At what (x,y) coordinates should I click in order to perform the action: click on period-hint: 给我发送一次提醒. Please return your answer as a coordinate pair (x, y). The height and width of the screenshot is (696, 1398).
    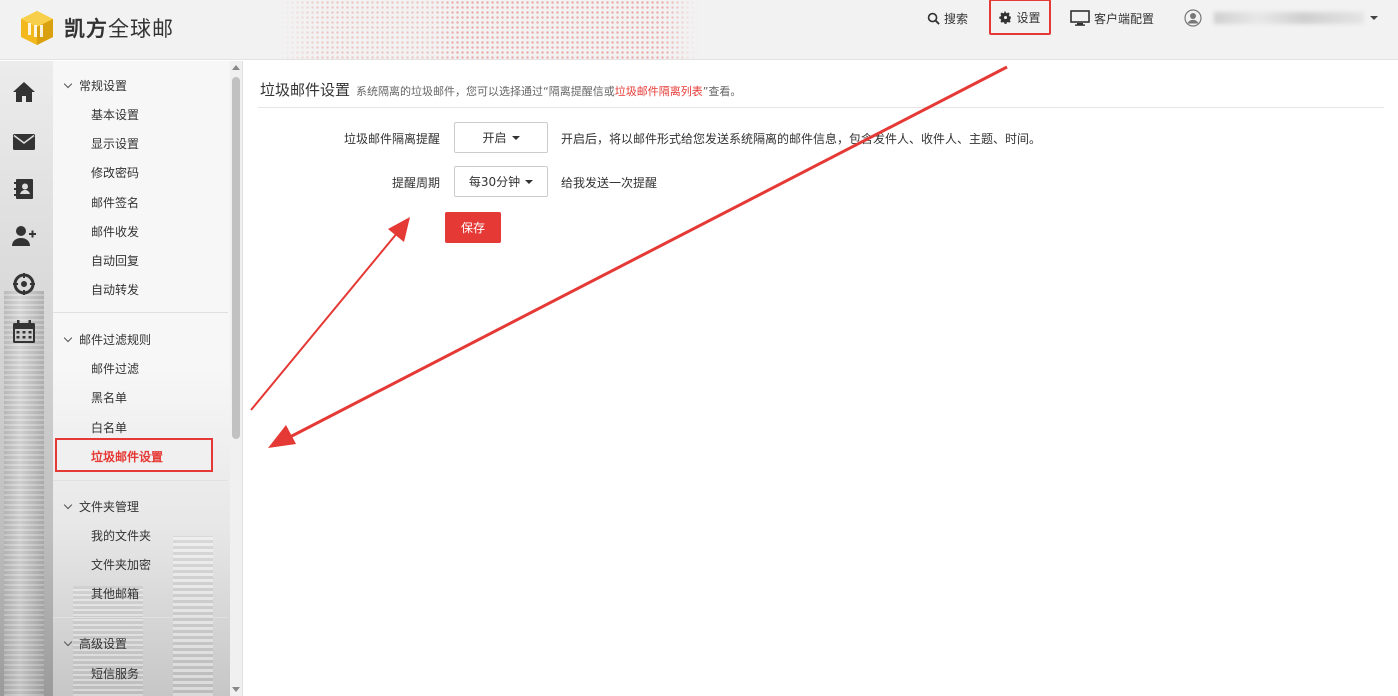
    Looking at the image, I should click on (609, 183).